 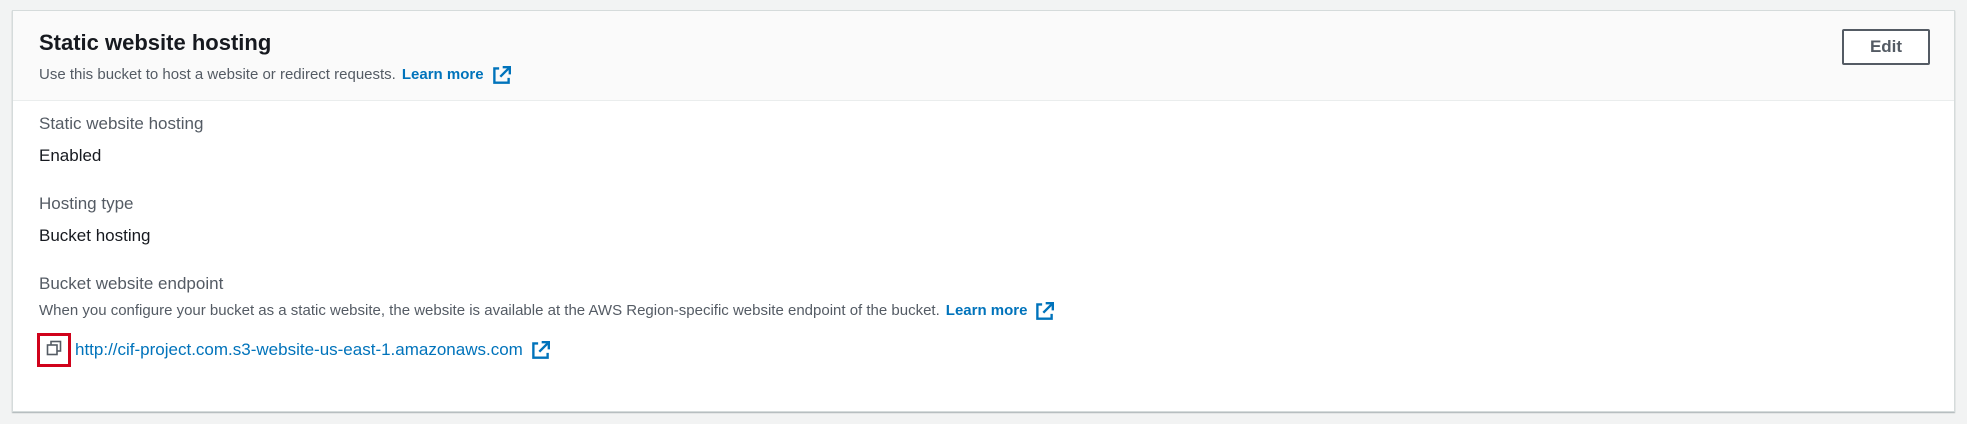 I want to click on field-label: Bucket website endpoint, so click(x=131, y=283).